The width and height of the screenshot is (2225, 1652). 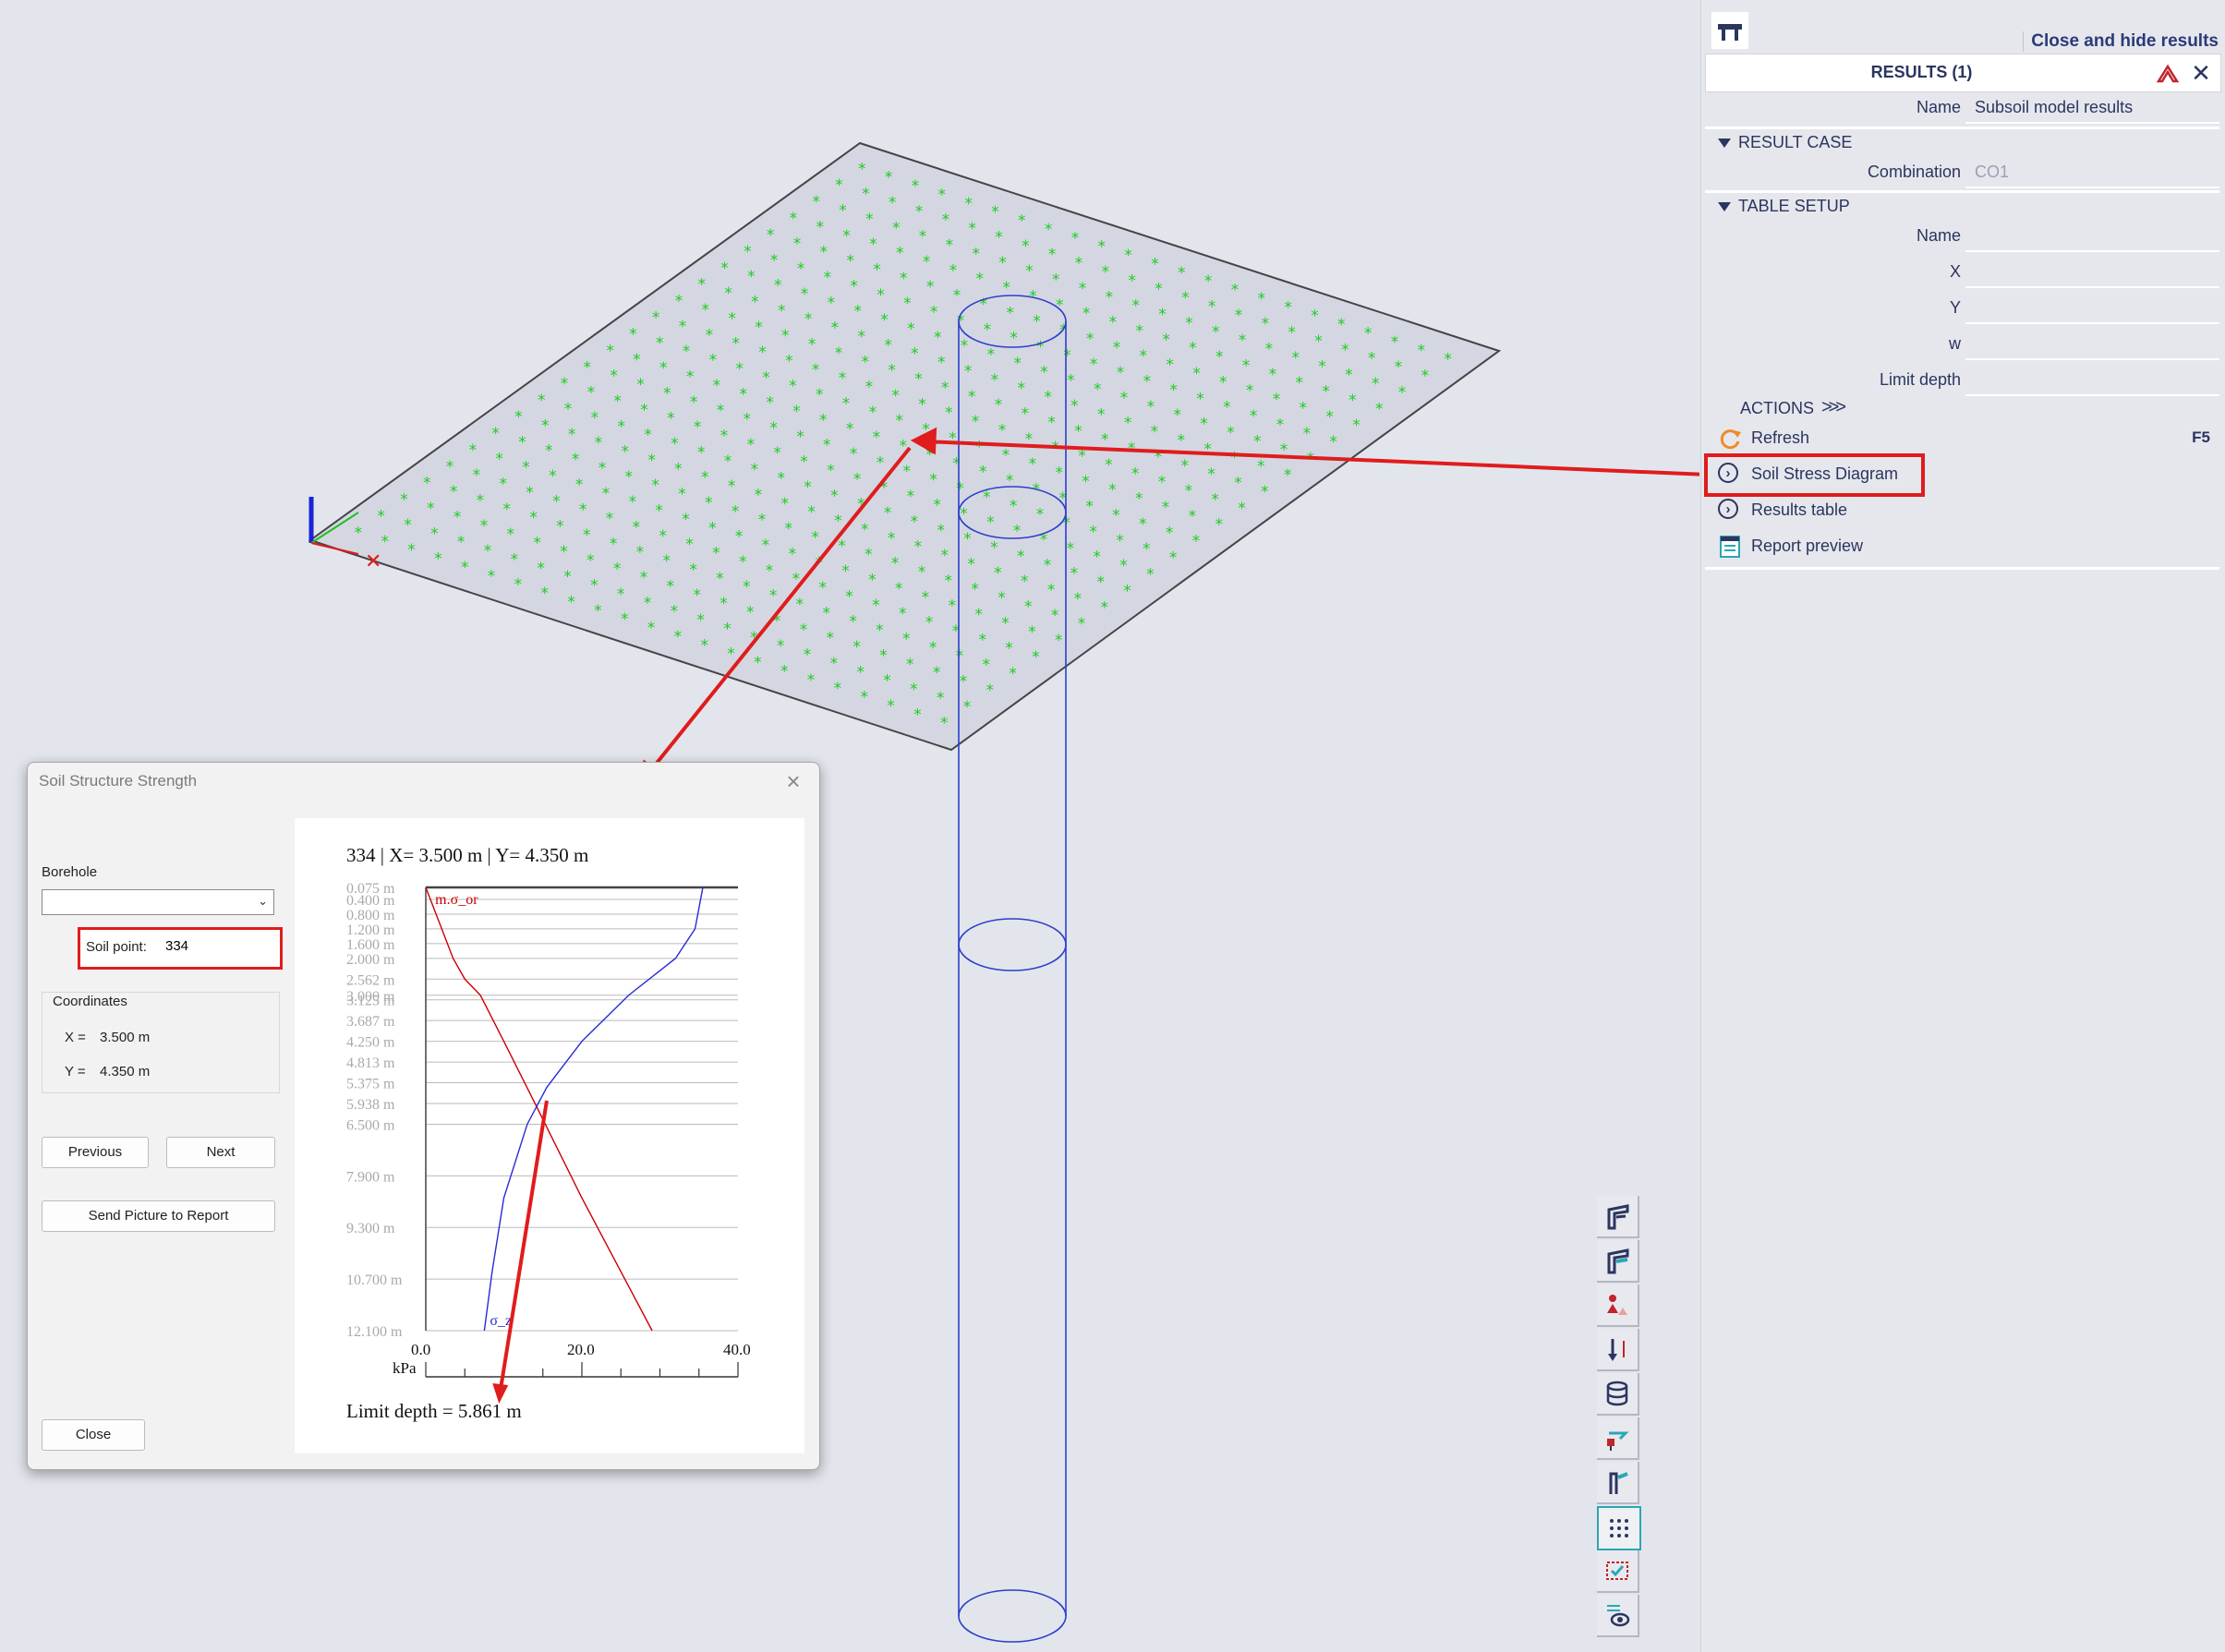 I want to click on members-teal-icon, so click(x=1618, y=1261).